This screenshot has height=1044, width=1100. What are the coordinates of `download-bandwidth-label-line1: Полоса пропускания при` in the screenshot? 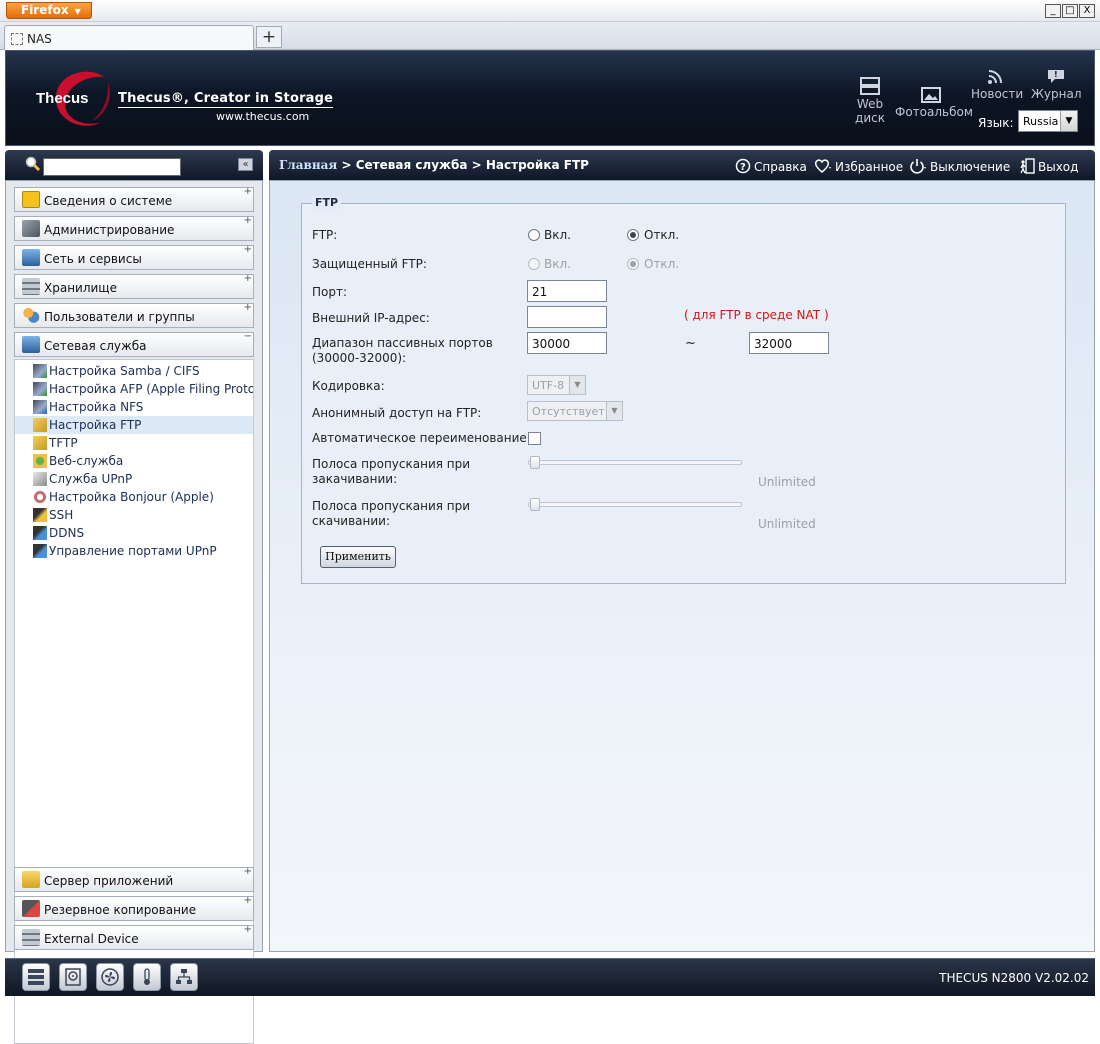 It's located at (391, 506).